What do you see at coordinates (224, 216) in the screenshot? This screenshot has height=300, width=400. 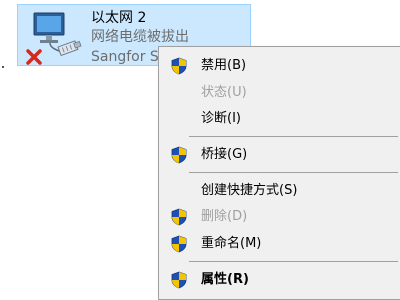 I see `menu-item-label: 删除(D)` at bounding box center [224, 216].